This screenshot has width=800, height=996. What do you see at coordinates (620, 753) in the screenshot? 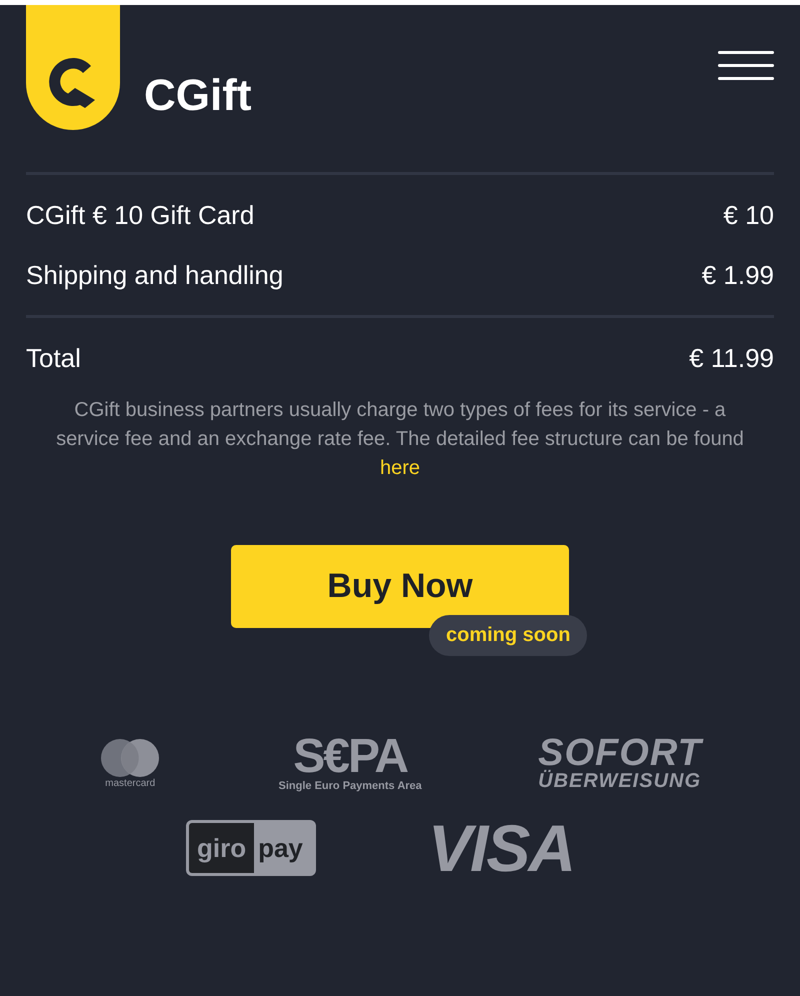
I see `sofort-logo-text: SOFORT` at bounding box center [620, 753].